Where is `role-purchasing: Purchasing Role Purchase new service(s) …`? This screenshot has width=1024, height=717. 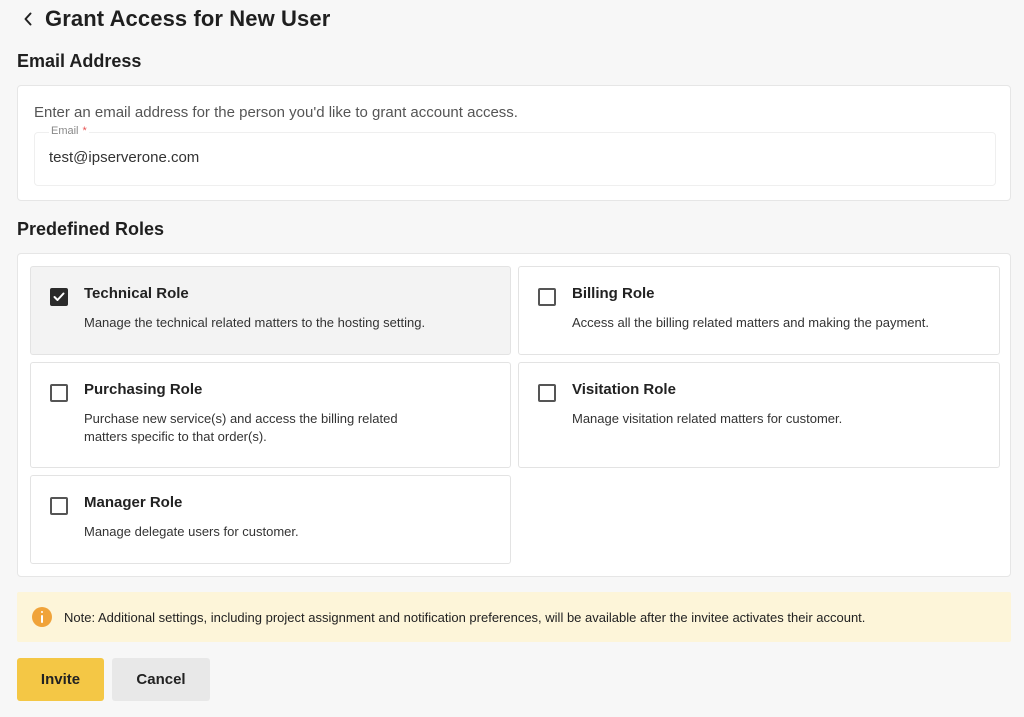
role-purchasing: Purchasing Role Purchase new service(s) … is located at coordinates (270, 415).